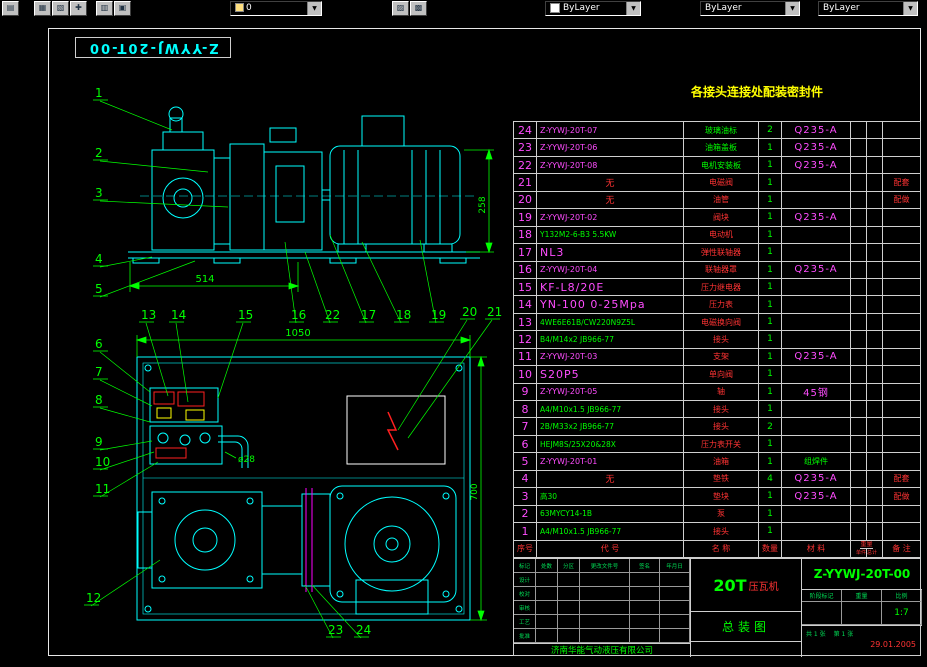 The width and height of the screenshot is (927, 667). Describe the element at coordinates (602, 601) in the screenshot. I see `signature-grid: 标记 处数 分区 更改文件号 签名 年月日 设计 校对 审核 工艺 批准` at that location.